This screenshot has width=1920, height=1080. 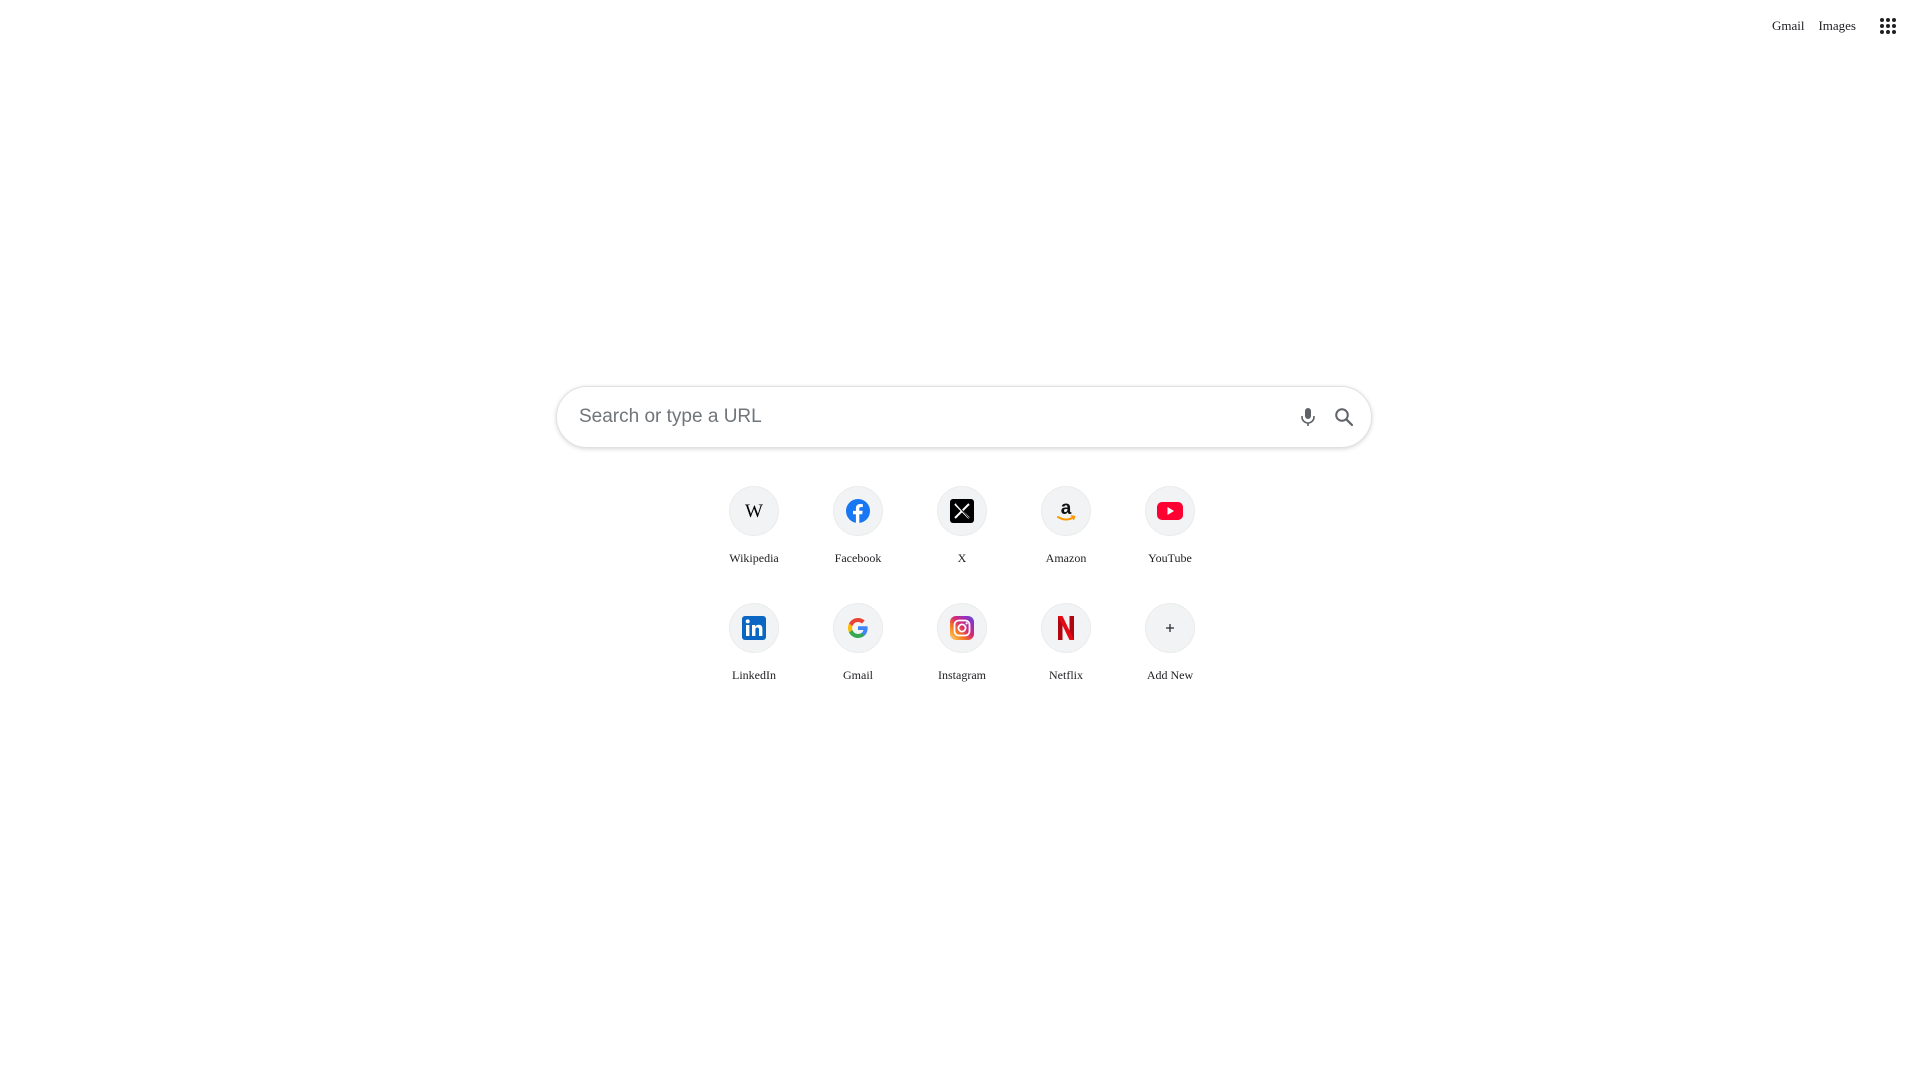 What do you see at coordinates (962, 544) in the screenshot?
I see `shortcut-x: X` at bounding box center [962, 544].